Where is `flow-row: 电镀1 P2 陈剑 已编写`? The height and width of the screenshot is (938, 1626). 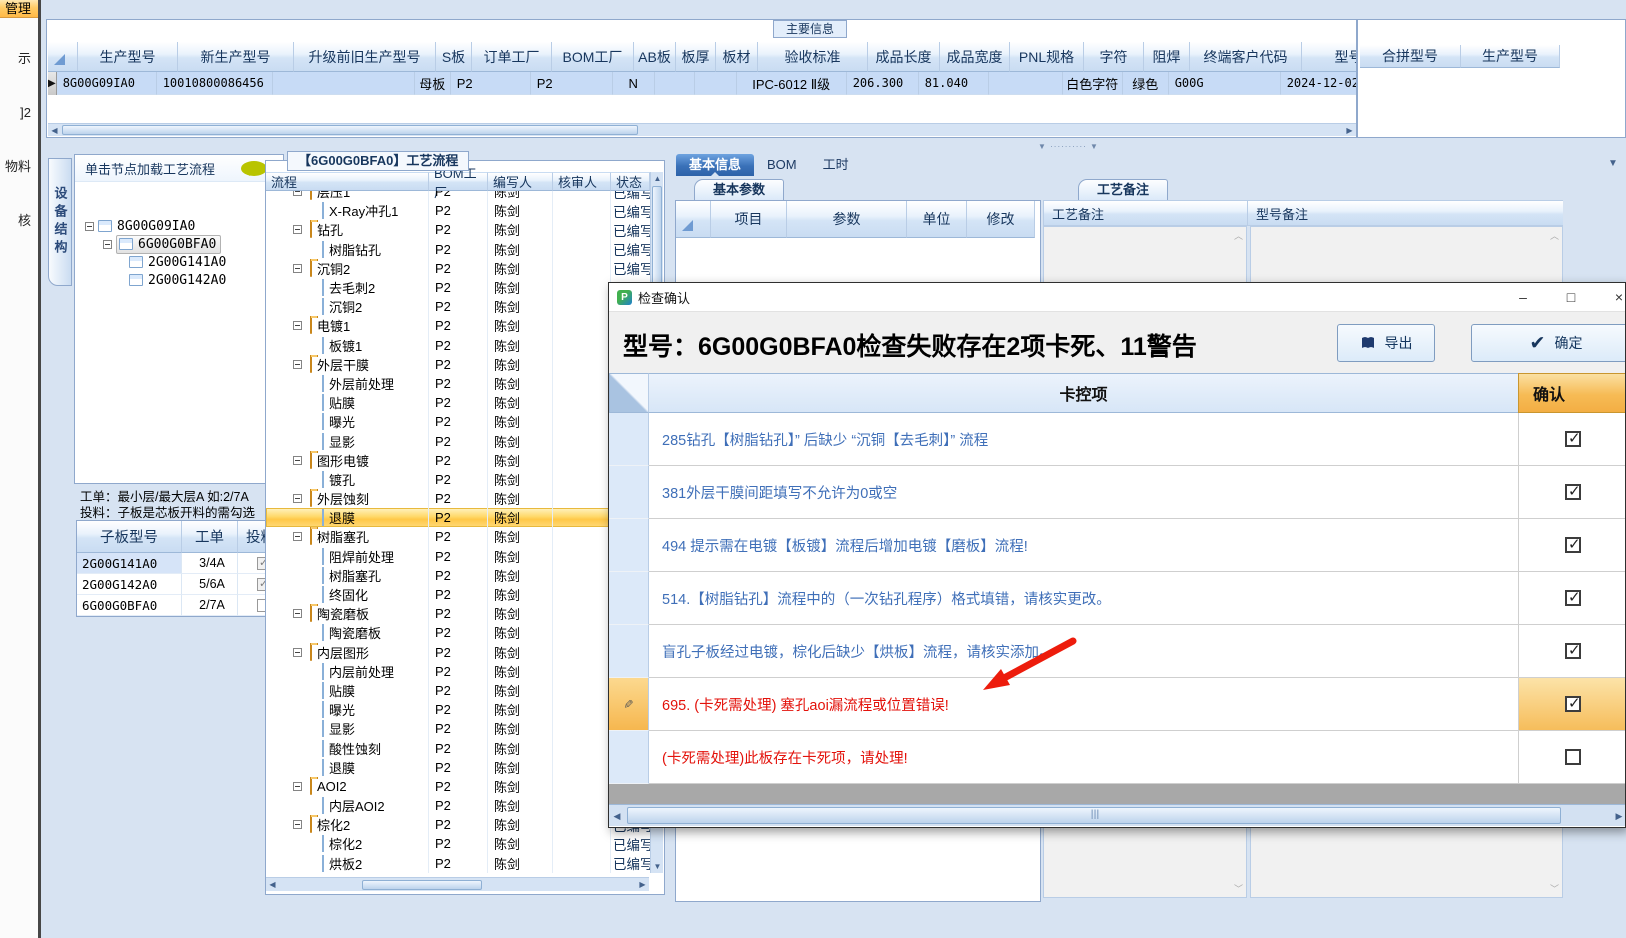 flow-row: 电镀1 P2 陈剑 已编写 is located at coordinates (458, 326).